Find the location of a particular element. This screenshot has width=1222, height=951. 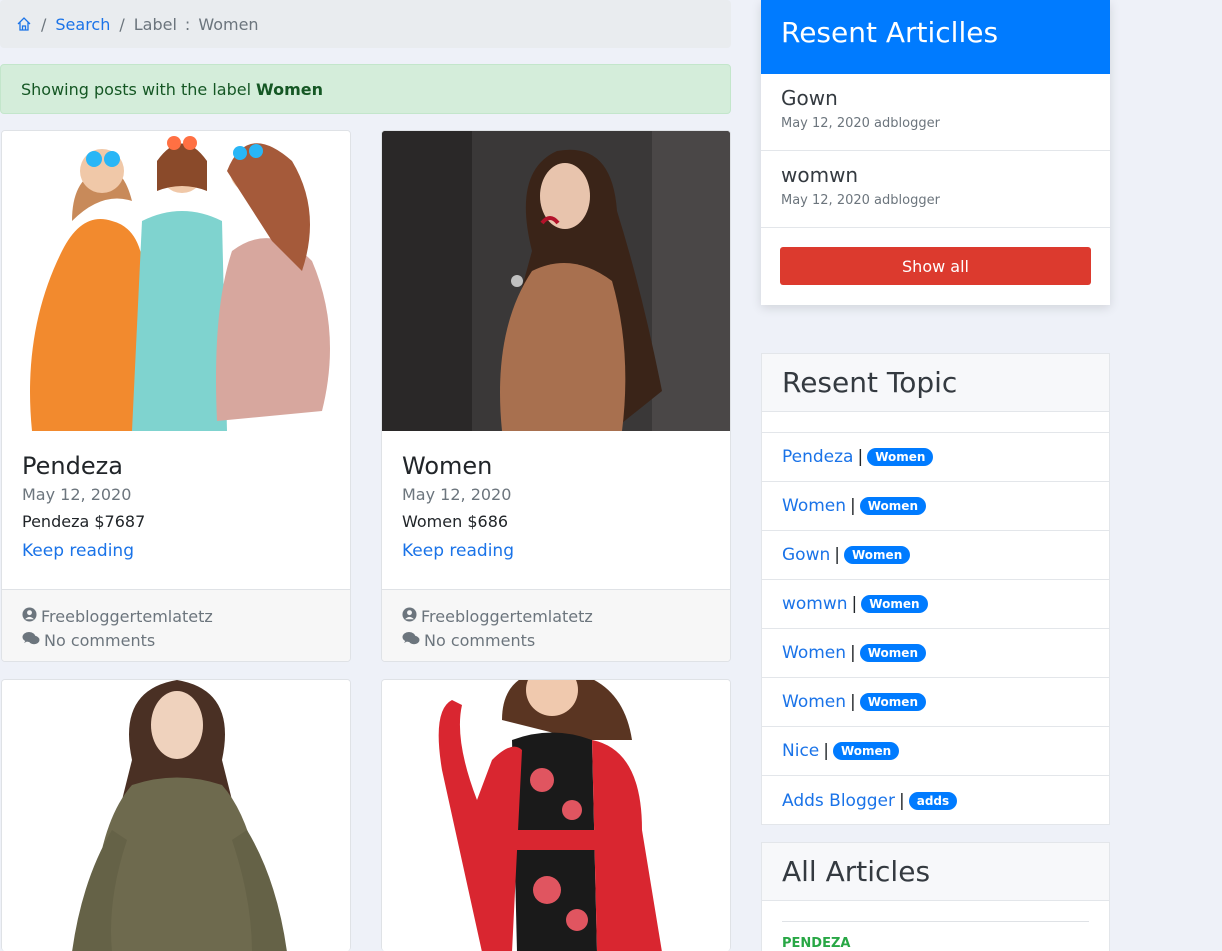

breadcrumb-label-value: Women is located at coordinates (228, 24).